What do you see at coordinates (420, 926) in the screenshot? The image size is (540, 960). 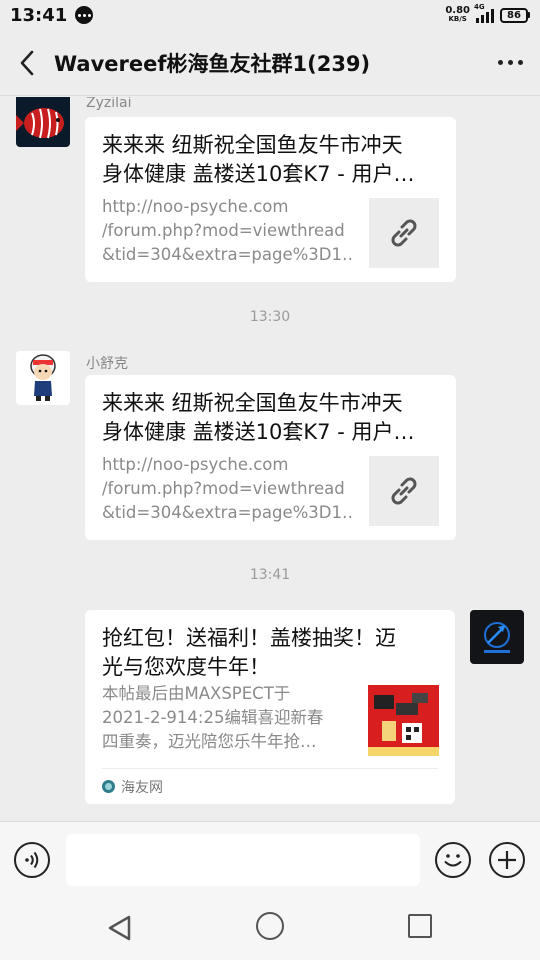 I see `nav-recent-icon` at bounding box center [420, 926].